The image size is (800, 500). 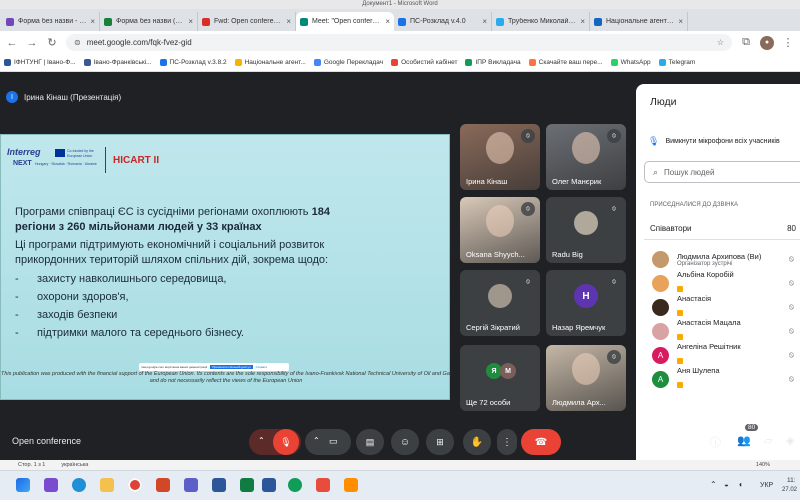 What do you see at coordinates (399, 42) in the screenshot?
I see `address-bar: ⊜ meet.google.com/fqk-fvez-gid ☆` at bounding box center [399, 42].